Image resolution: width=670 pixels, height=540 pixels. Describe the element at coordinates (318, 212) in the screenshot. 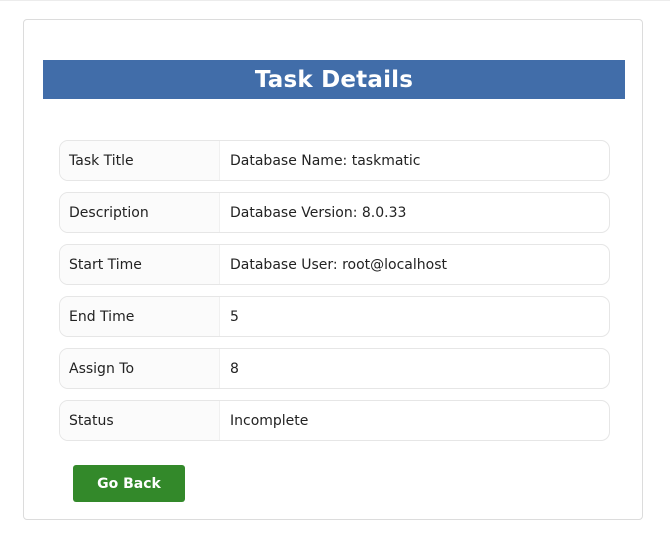

I see `detail-value: Database Version: 8.0.33` at that location.